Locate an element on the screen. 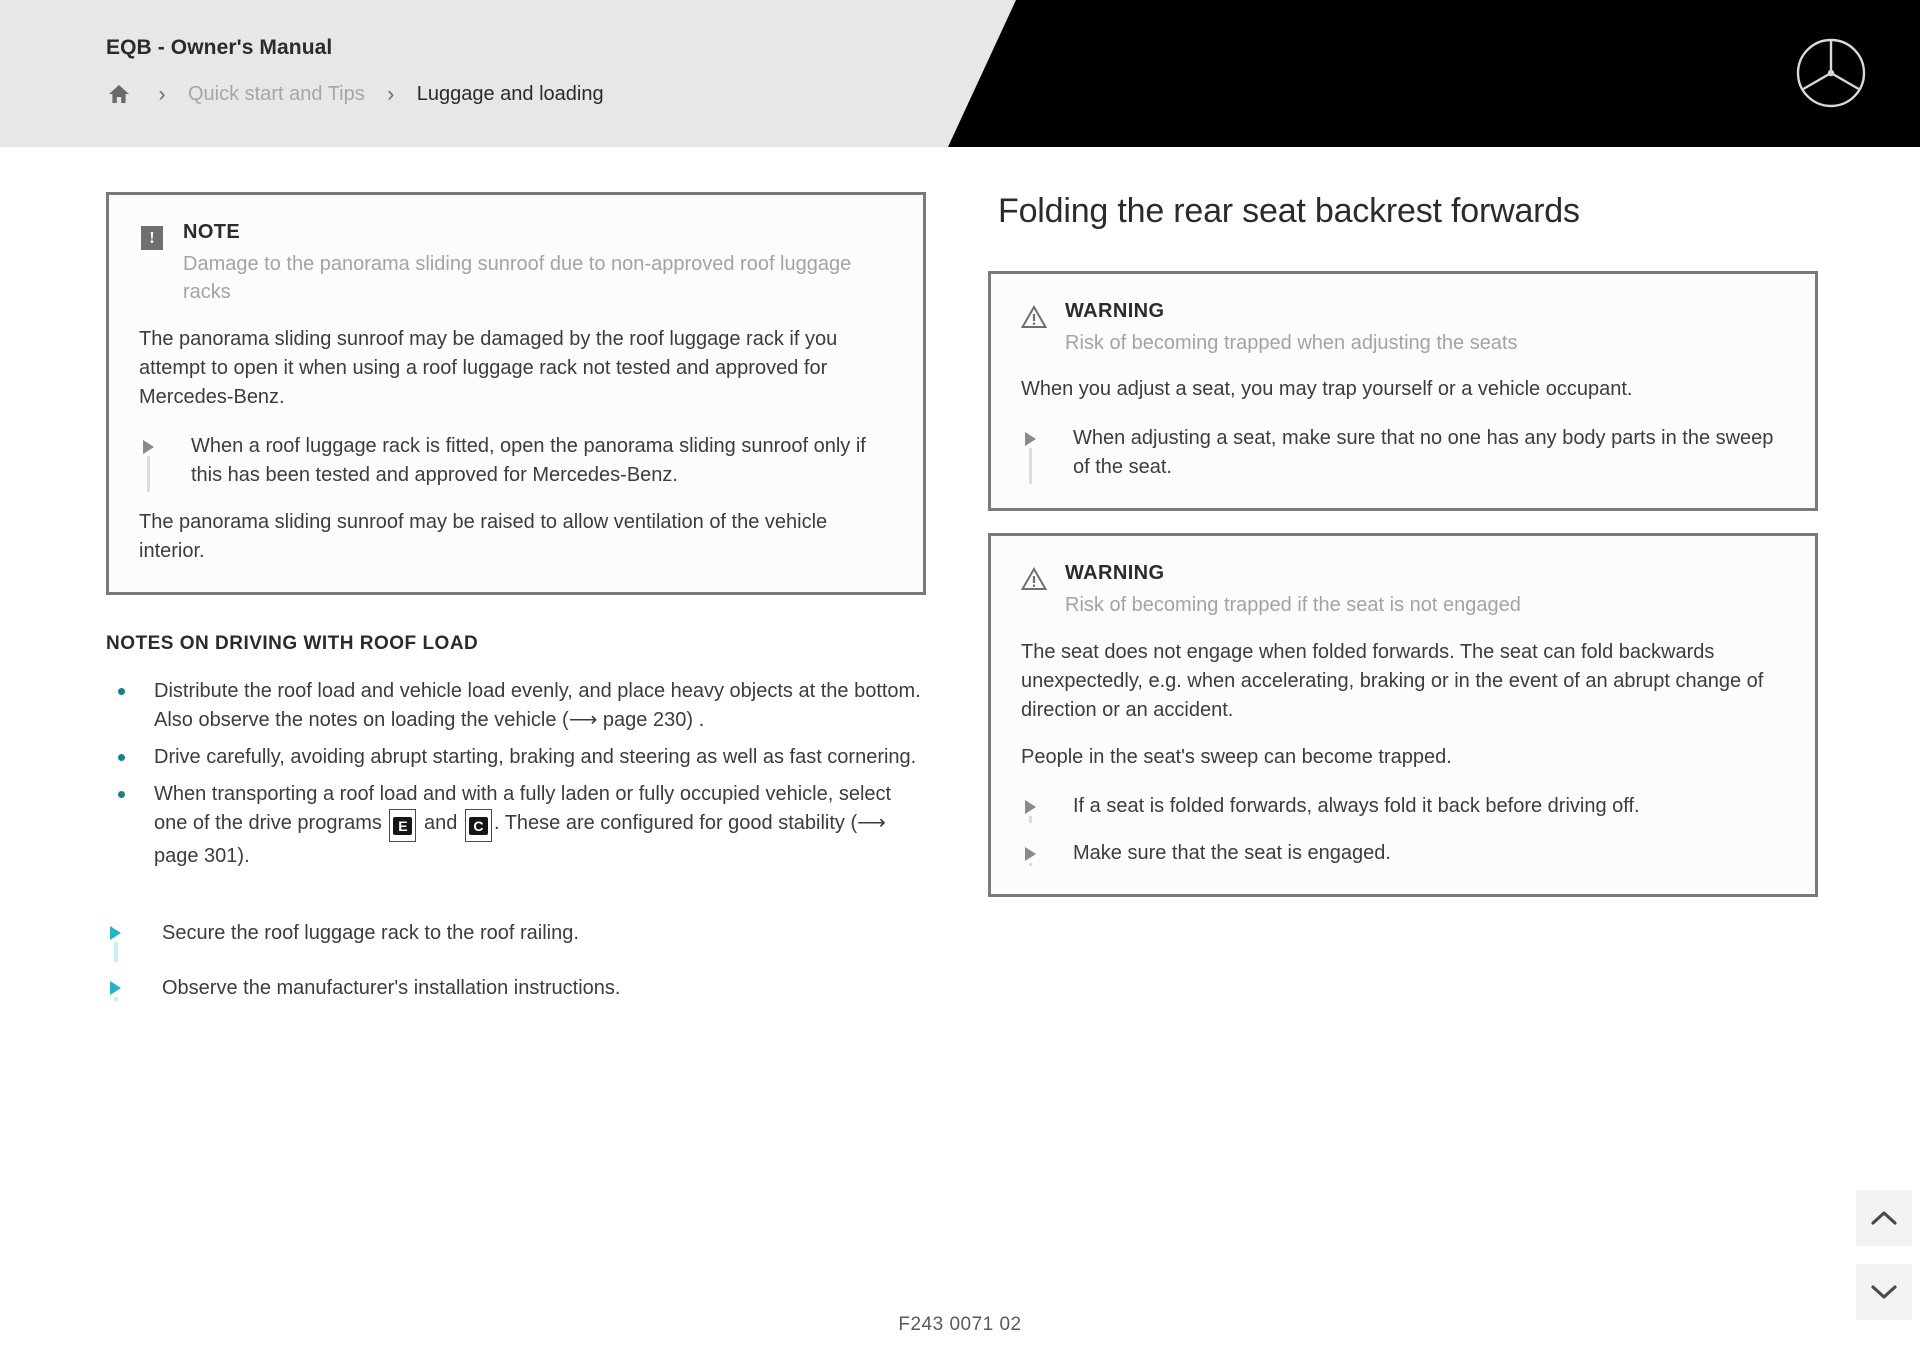  drive-program-c-letter: C is located at coordinates (478, 825).